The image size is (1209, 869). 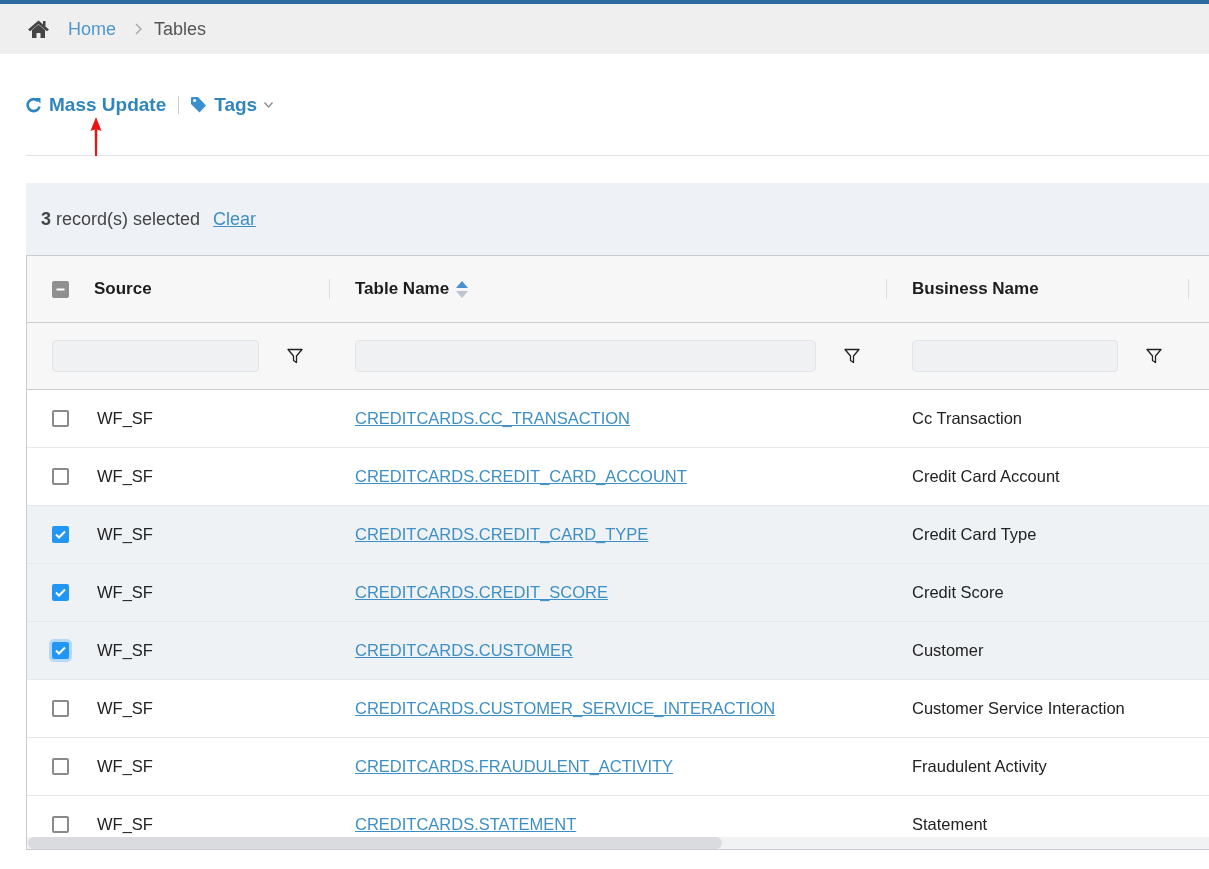 What do you see at coordinates (199, 104) in the screenshot?
I see `tag-icon` at bounding box center [199, 104].